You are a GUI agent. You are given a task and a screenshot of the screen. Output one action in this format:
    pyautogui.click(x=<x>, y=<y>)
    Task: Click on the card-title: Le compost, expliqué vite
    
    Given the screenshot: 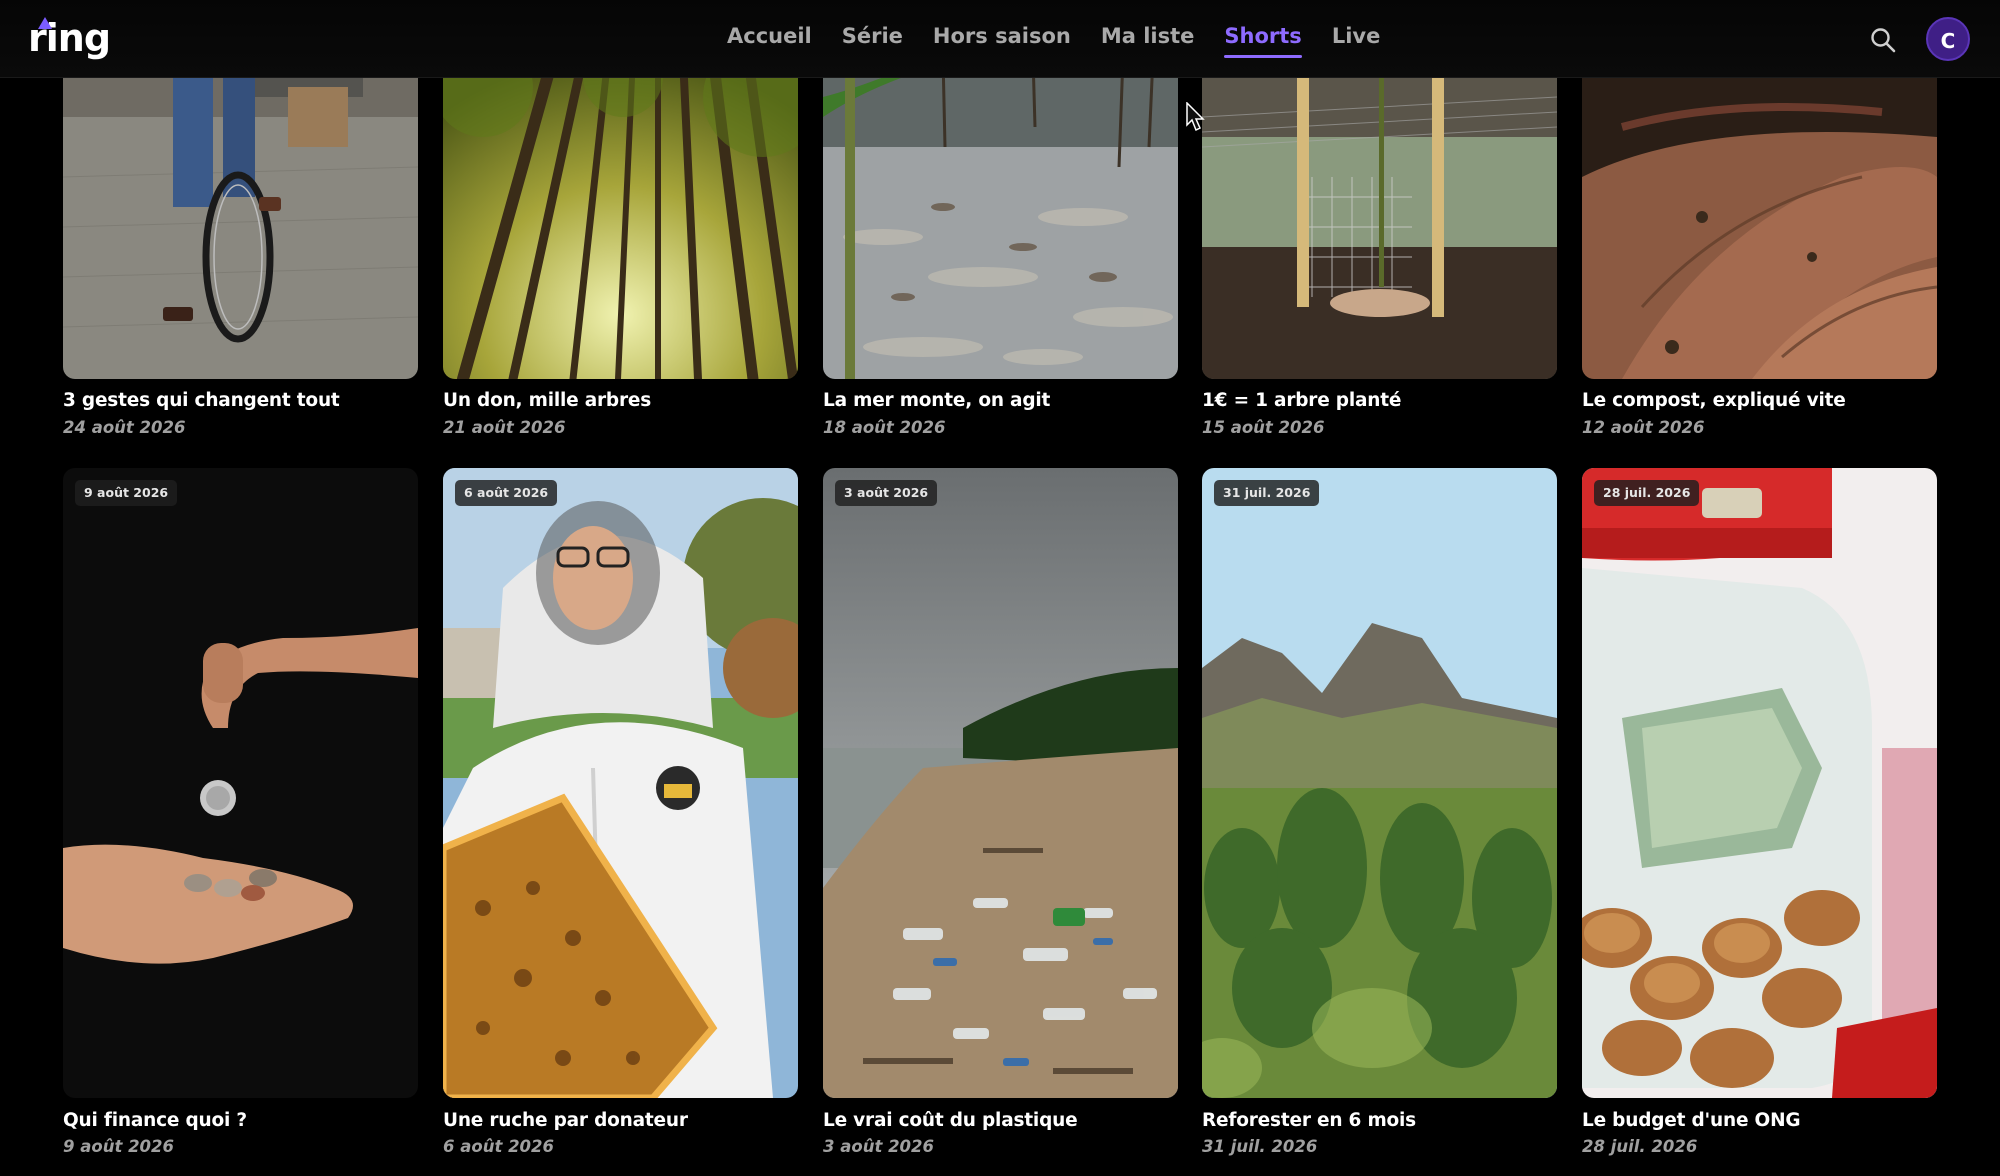 What is the action you would take?
    pyautogui.click(x=1714, y=400)
    